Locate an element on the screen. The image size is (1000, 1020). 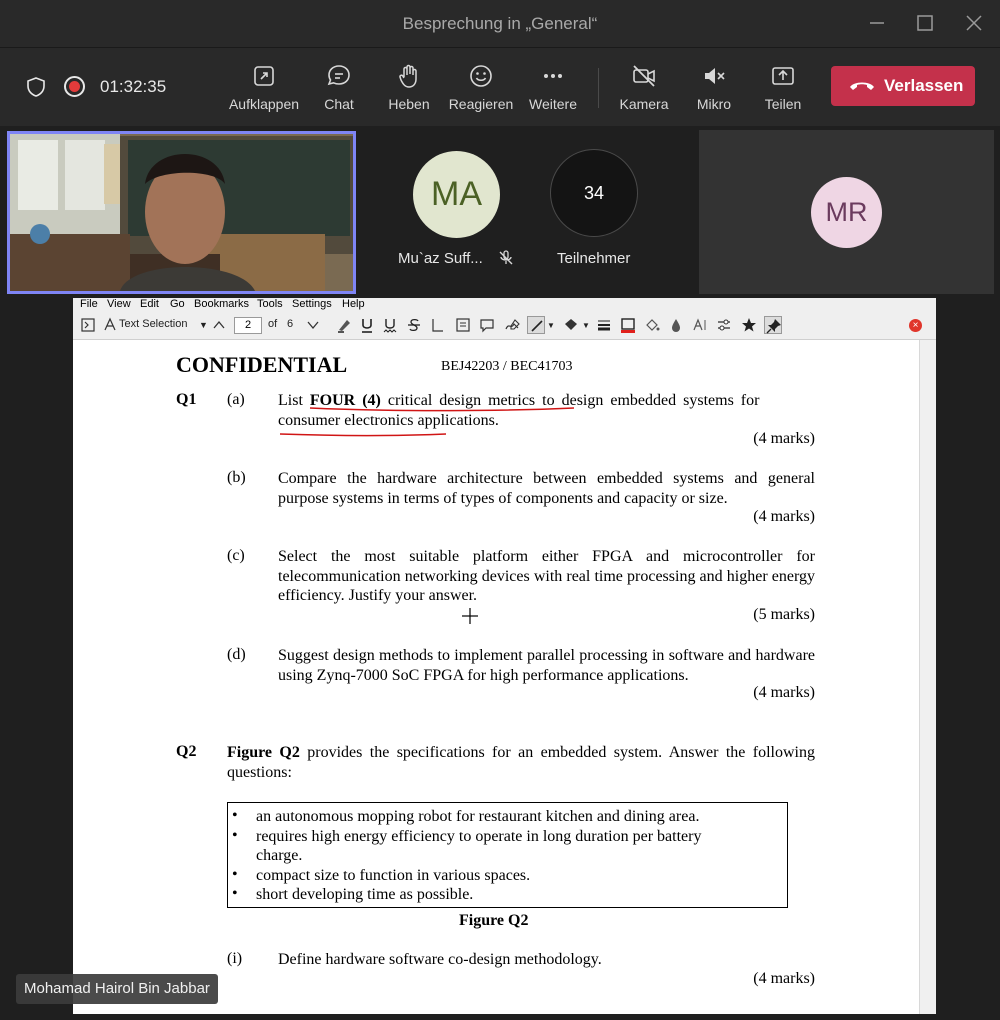
textbox-icon is located at coordinates (463, 325).